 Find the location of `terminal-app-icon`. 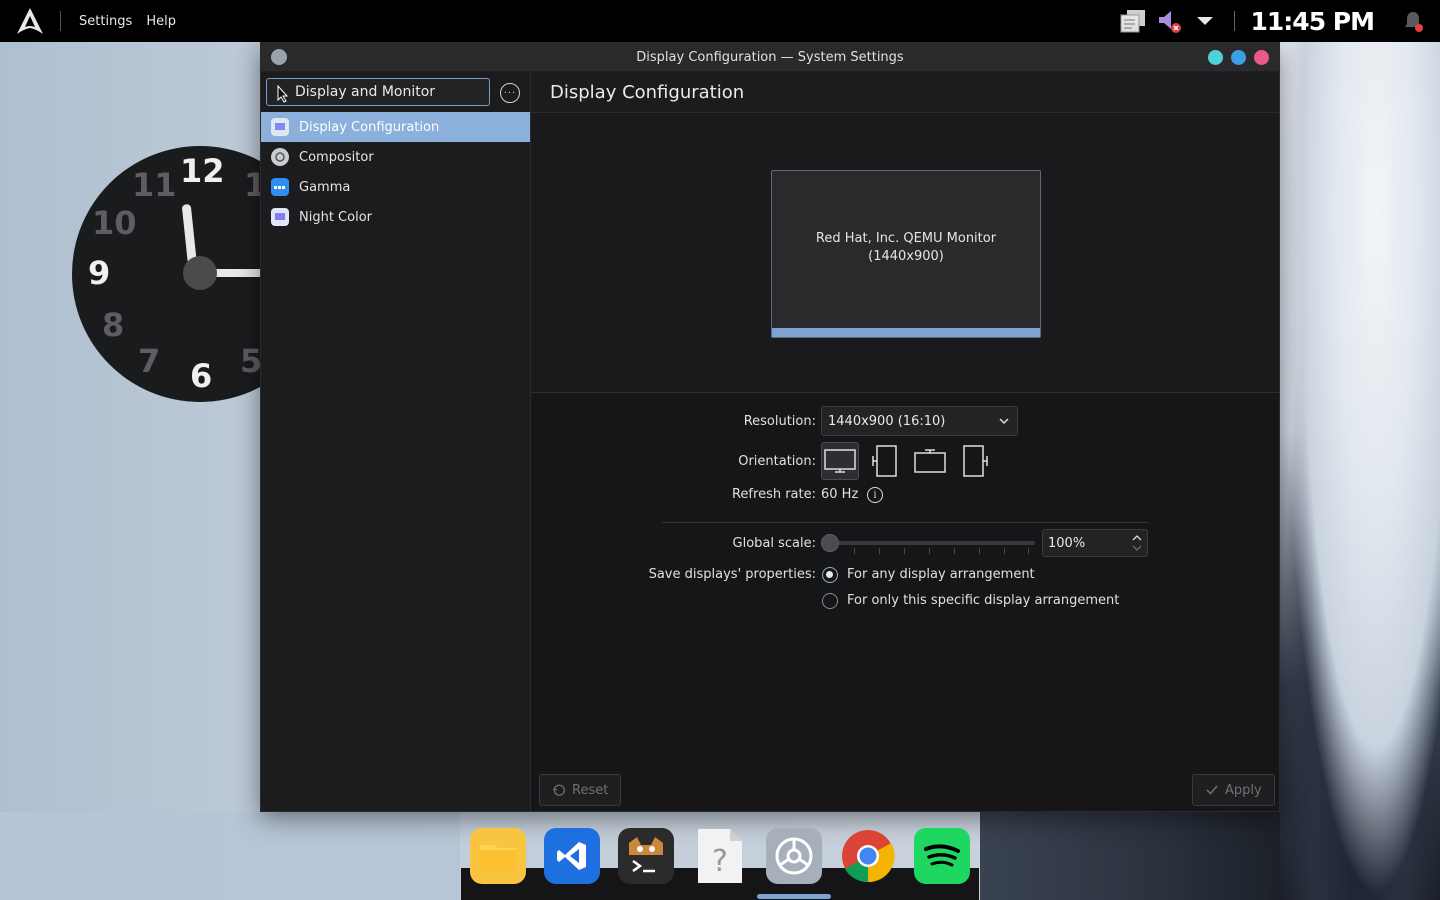

terminal-app-icon is located at coordinates (646, 856).